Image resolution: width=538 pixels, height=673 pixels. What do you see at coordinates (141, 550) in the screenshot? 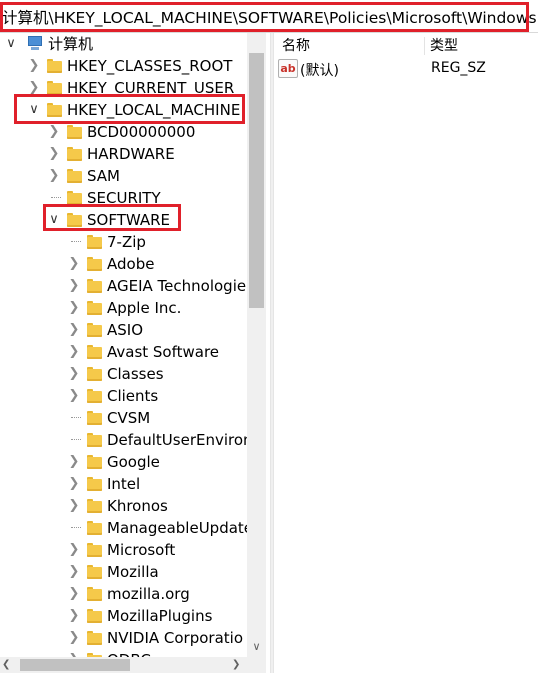
I see `tree-node-label: Microsoft` at bounding box center [141, 550].